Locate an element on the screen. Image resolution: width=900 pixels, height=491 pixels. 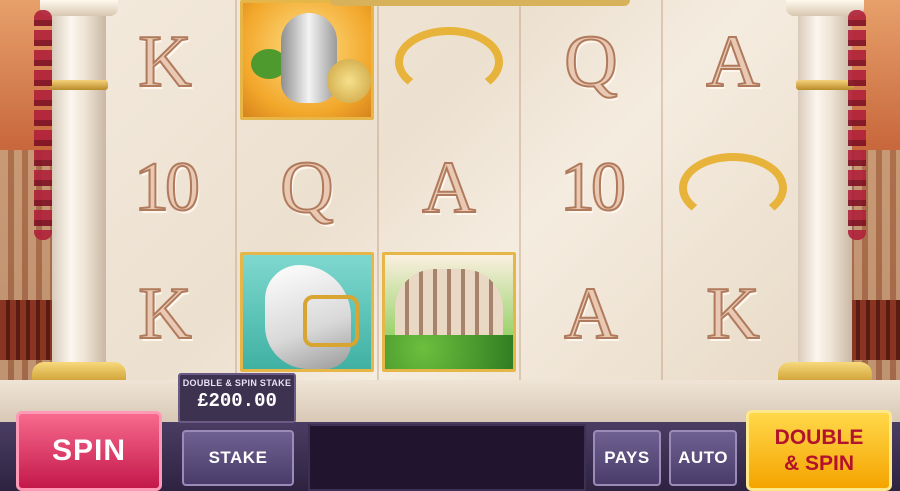
auto-label: AUTO is located at coordinates (703, 457).